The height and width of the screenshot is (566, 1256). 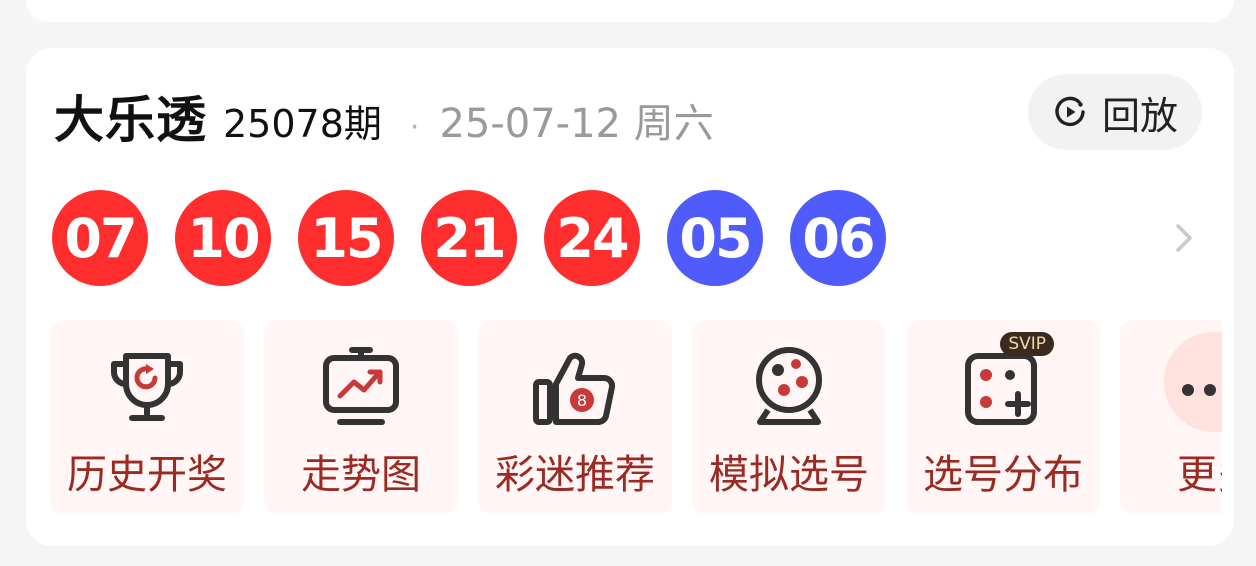 I want to click on tool-label: 模拟选号, so click(x=789, y=475).